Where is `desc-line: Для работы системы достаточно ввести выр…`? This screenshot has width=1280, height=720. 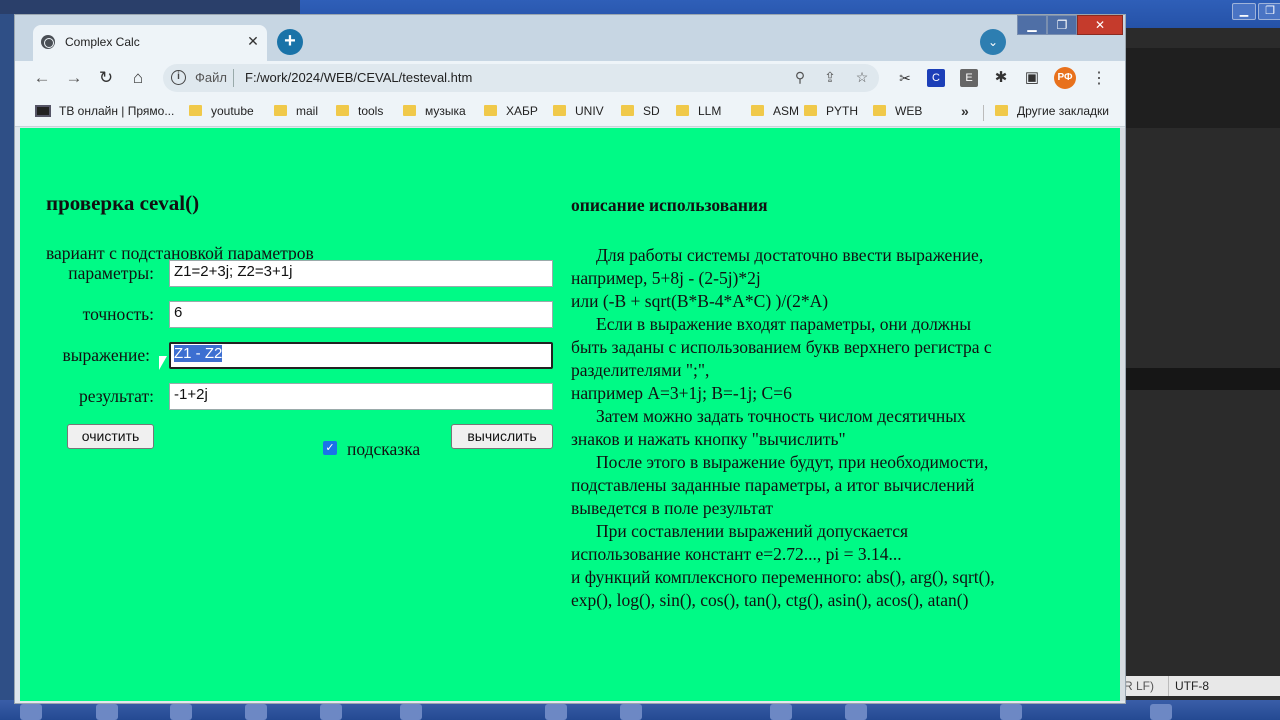
desc-line: Для работы системы достаточно ввести выр… is located at coordinates (790, 255).